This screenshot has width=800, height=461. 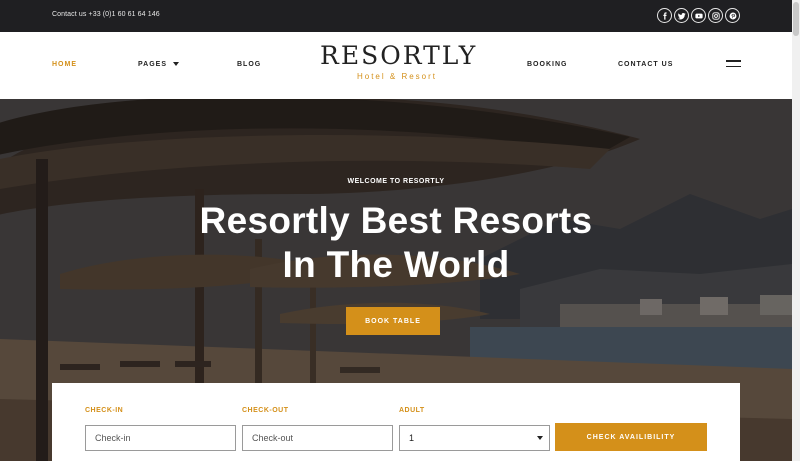 I want to click on site-logo: RESORTLY Hotel & Resort, so click(x=399, y=61).